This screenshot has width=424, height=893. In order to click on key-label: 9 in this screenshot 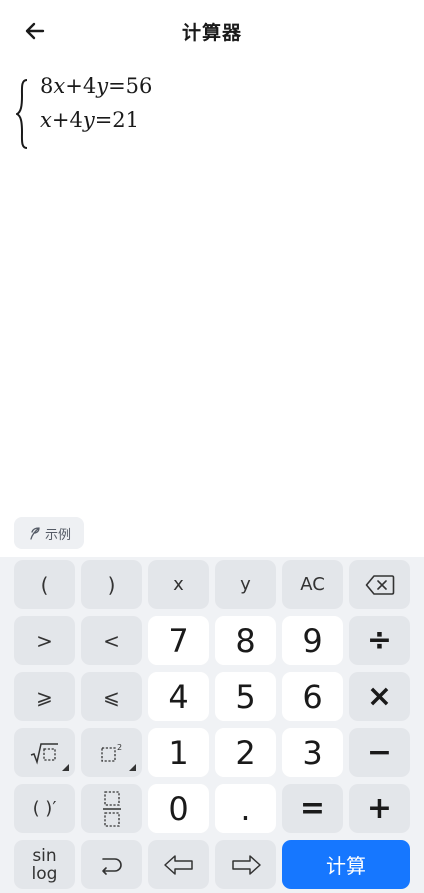, I will do `click(312, 640)`.